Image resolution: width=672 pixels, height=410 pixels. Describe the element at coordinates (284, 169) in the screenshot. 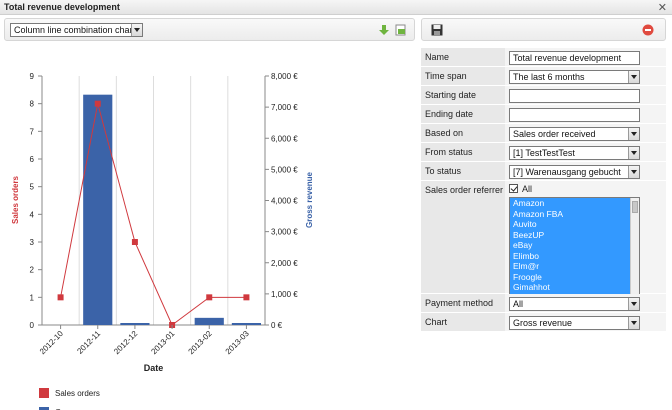

I see `right-tick-label: 5,000 €` at that location.